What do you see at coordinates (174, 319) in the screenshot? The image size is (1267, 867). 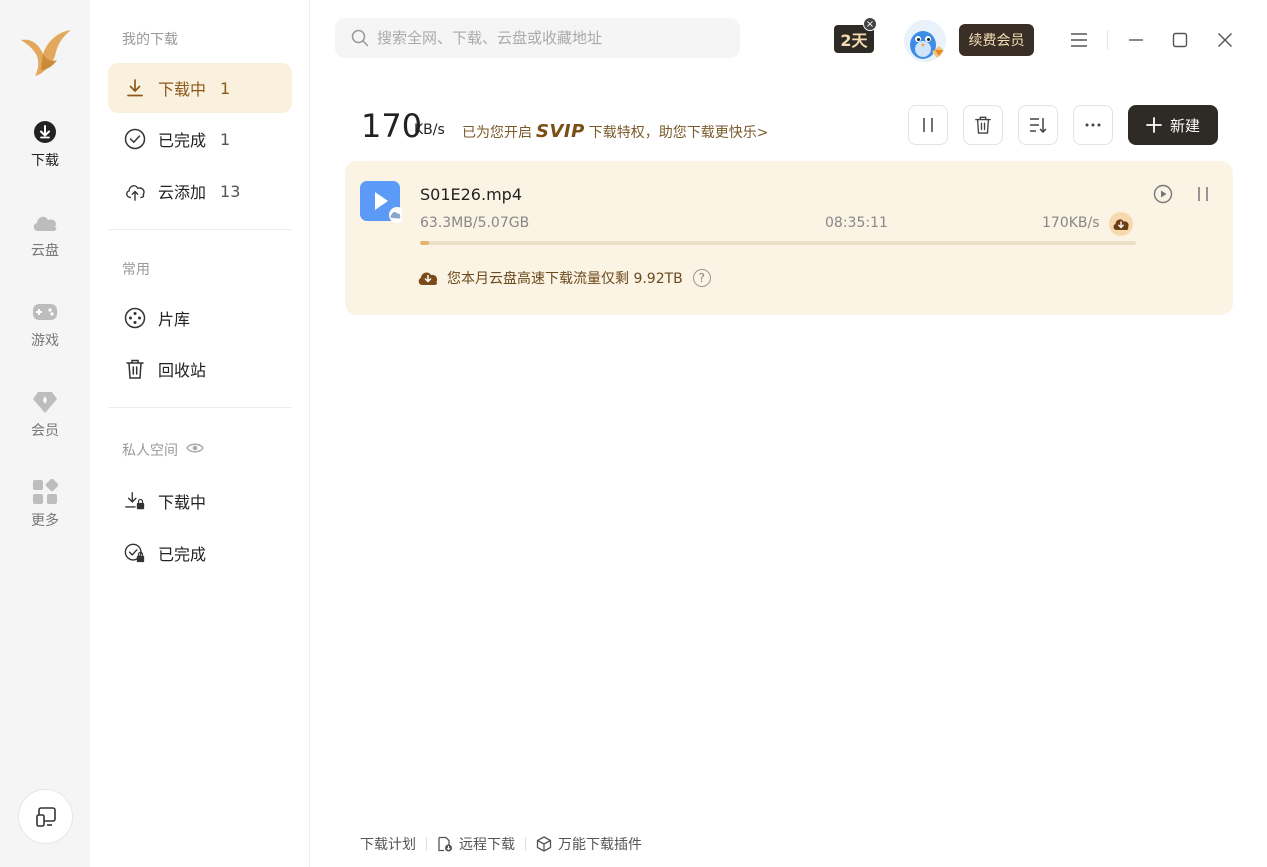 I see `sidebar-item-label: 片库` at bounding box center [174, 319].